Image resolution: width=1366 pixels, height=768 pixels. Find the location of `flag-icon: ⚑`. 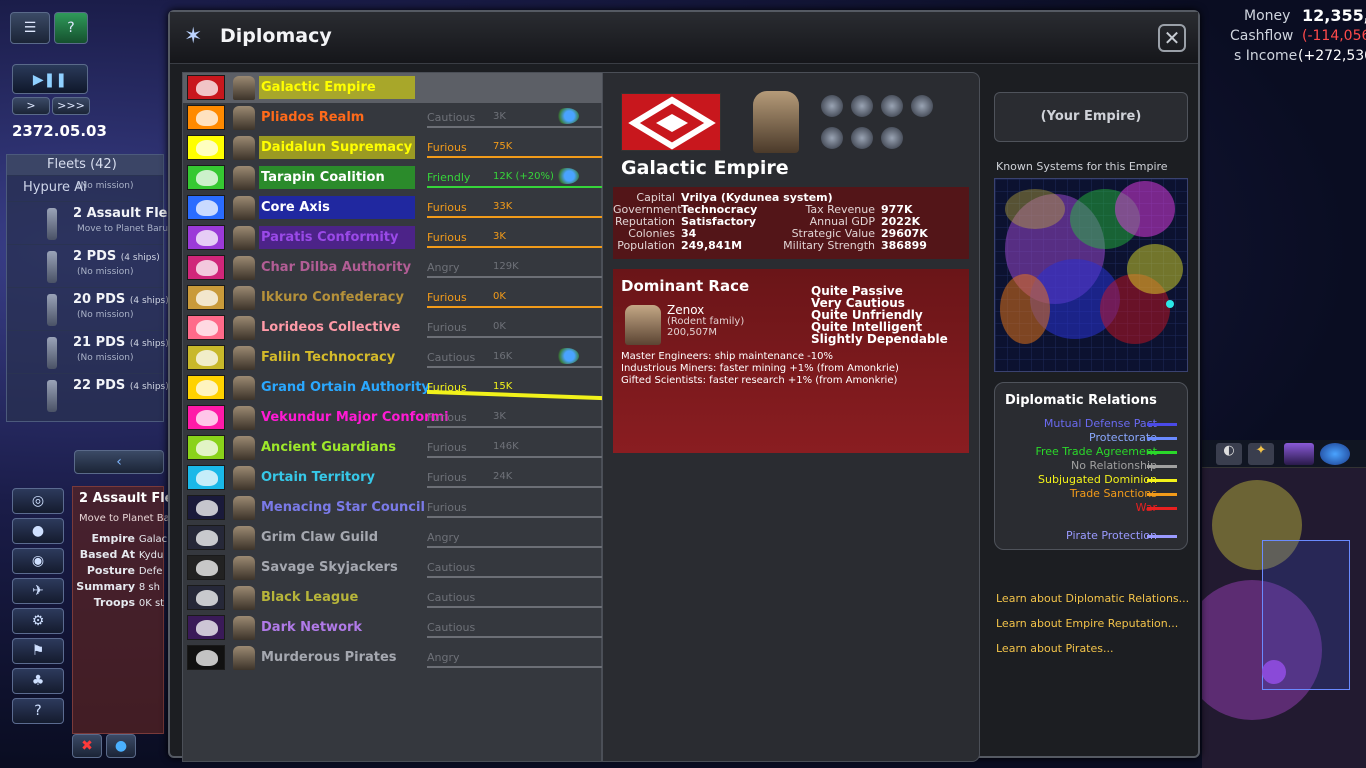

flag-icon: ⚑ is located at coordinates (38, 651).